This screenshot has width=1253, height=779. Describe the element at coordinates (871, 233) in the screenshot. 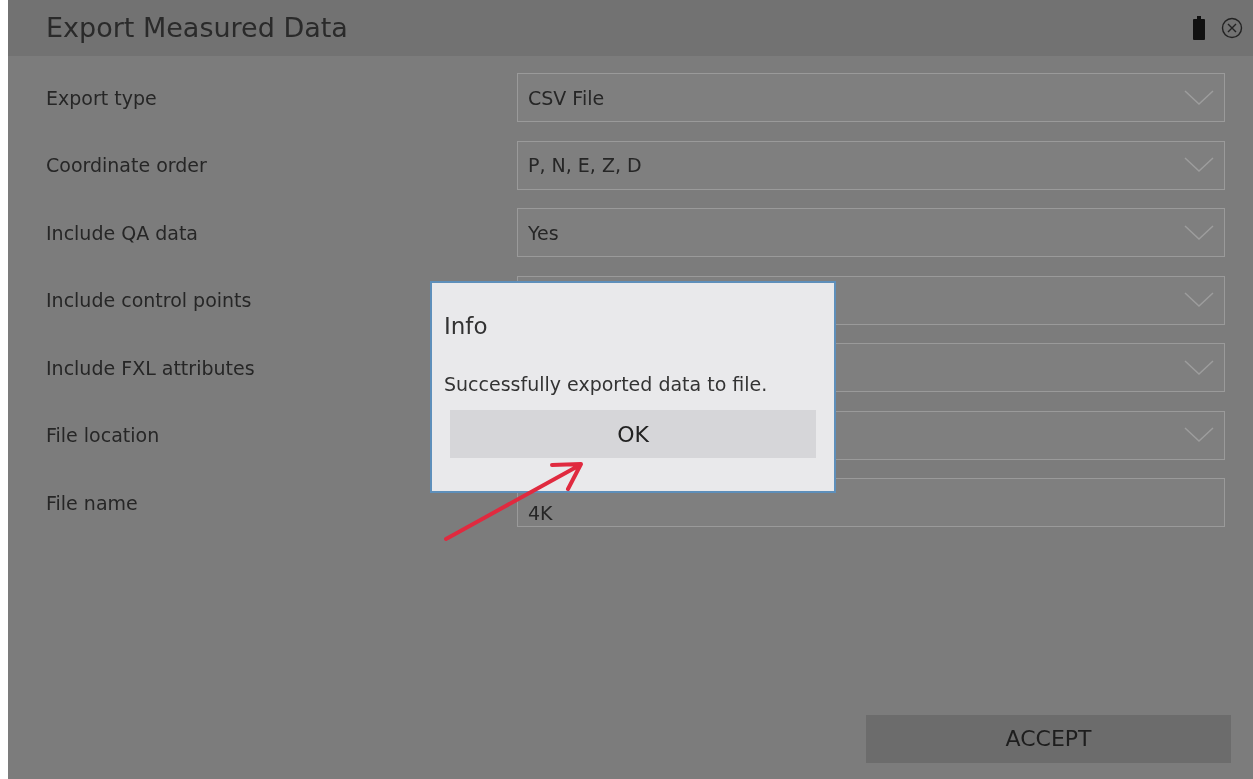

I see `dropdown-field: Yes` at that location.